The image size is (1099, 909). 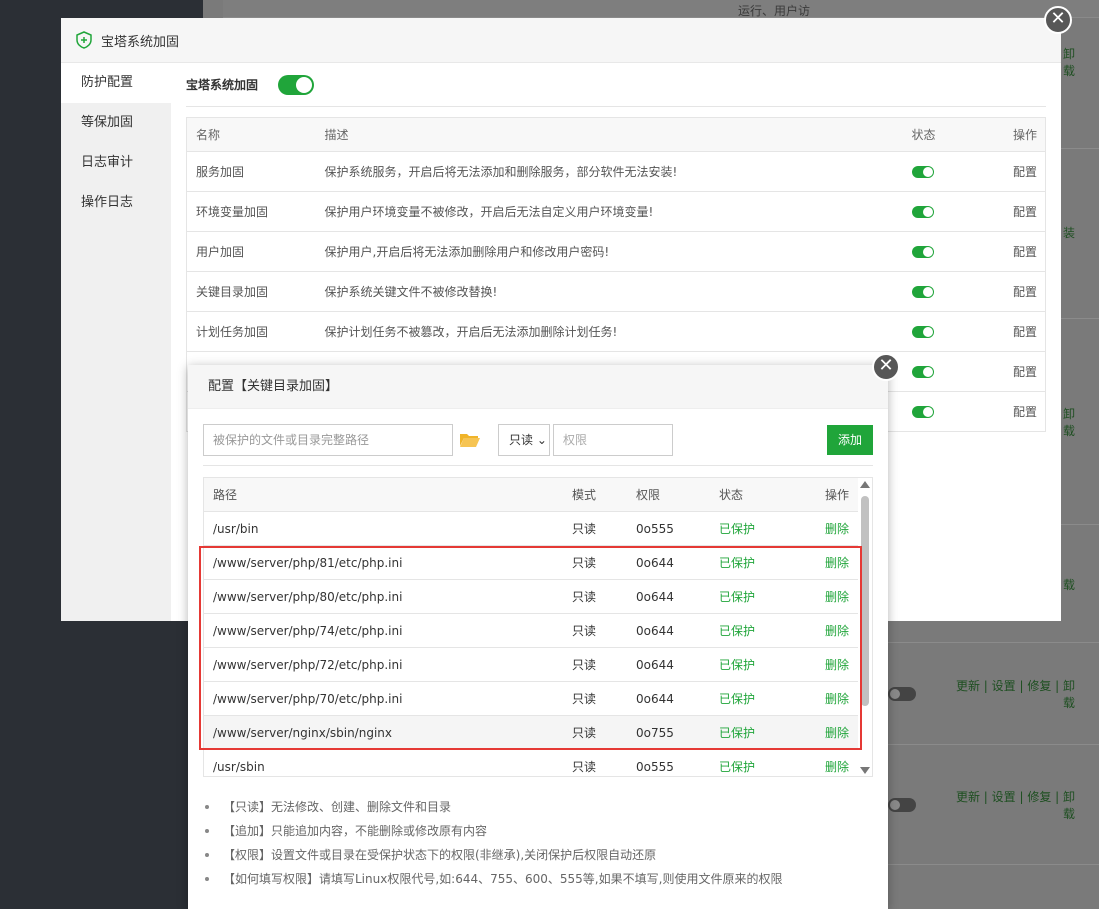 I want to click on background-top-row: 运行、用户访, so click(x=661, y=9).